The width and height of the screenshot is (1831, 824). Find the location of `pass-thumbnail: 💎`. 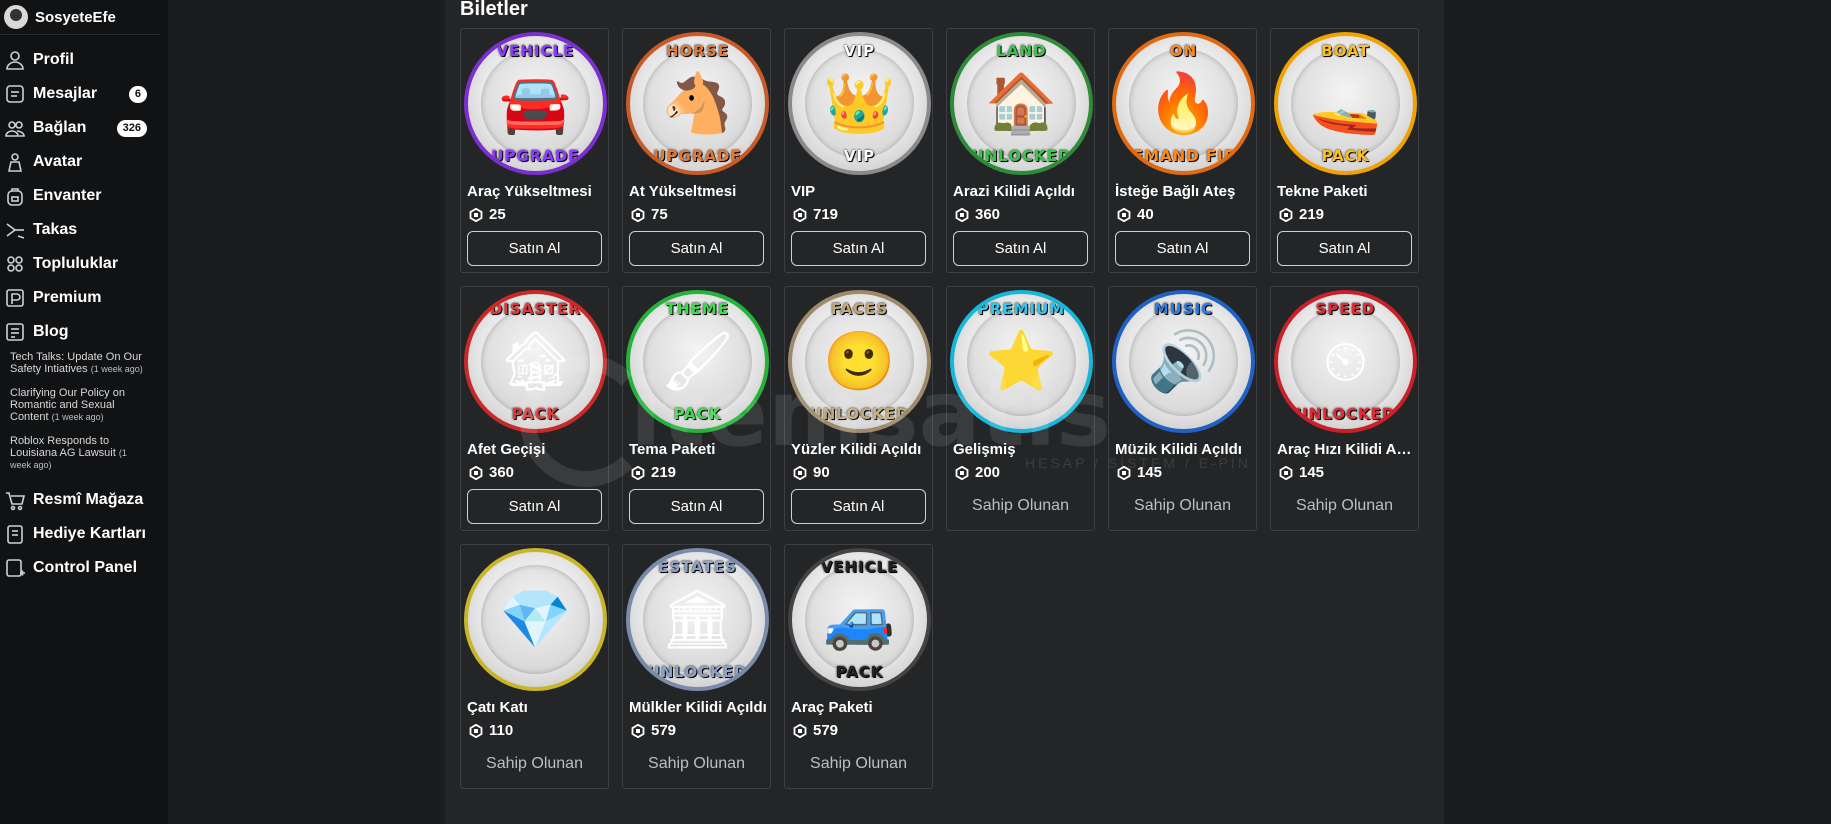

pass-thumbnail: 💎 is located at coordinates (535, 619).